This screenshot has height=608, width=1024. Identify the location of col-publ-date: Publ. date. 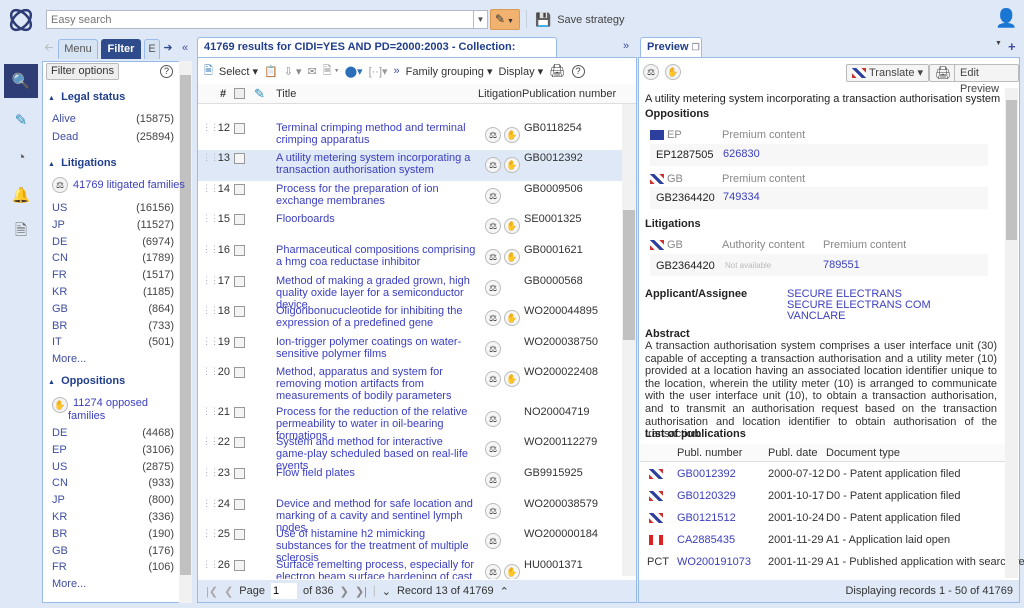
(793, 453).